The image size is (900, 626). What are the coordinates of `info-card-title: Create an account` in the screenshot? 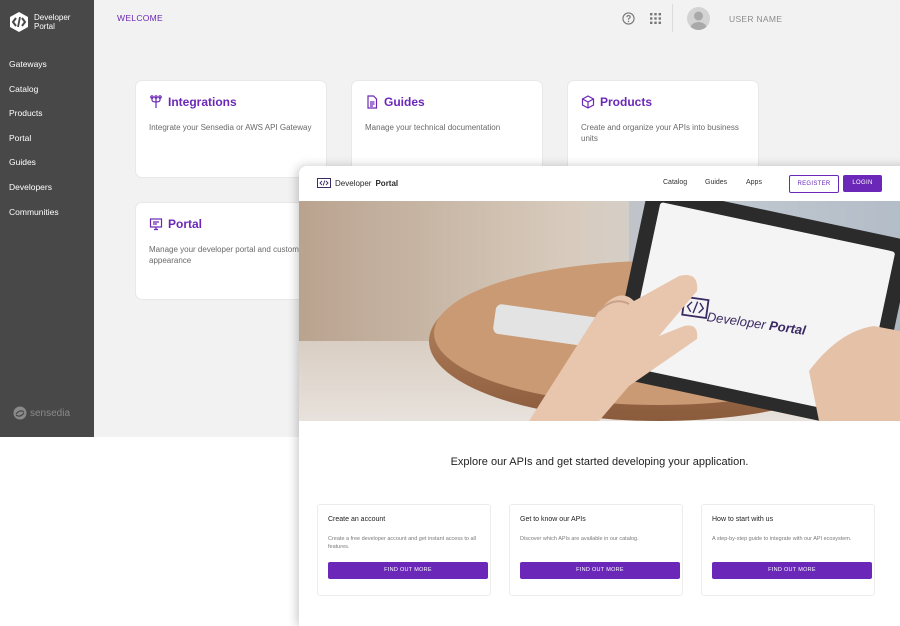 It's located at (357, 519).